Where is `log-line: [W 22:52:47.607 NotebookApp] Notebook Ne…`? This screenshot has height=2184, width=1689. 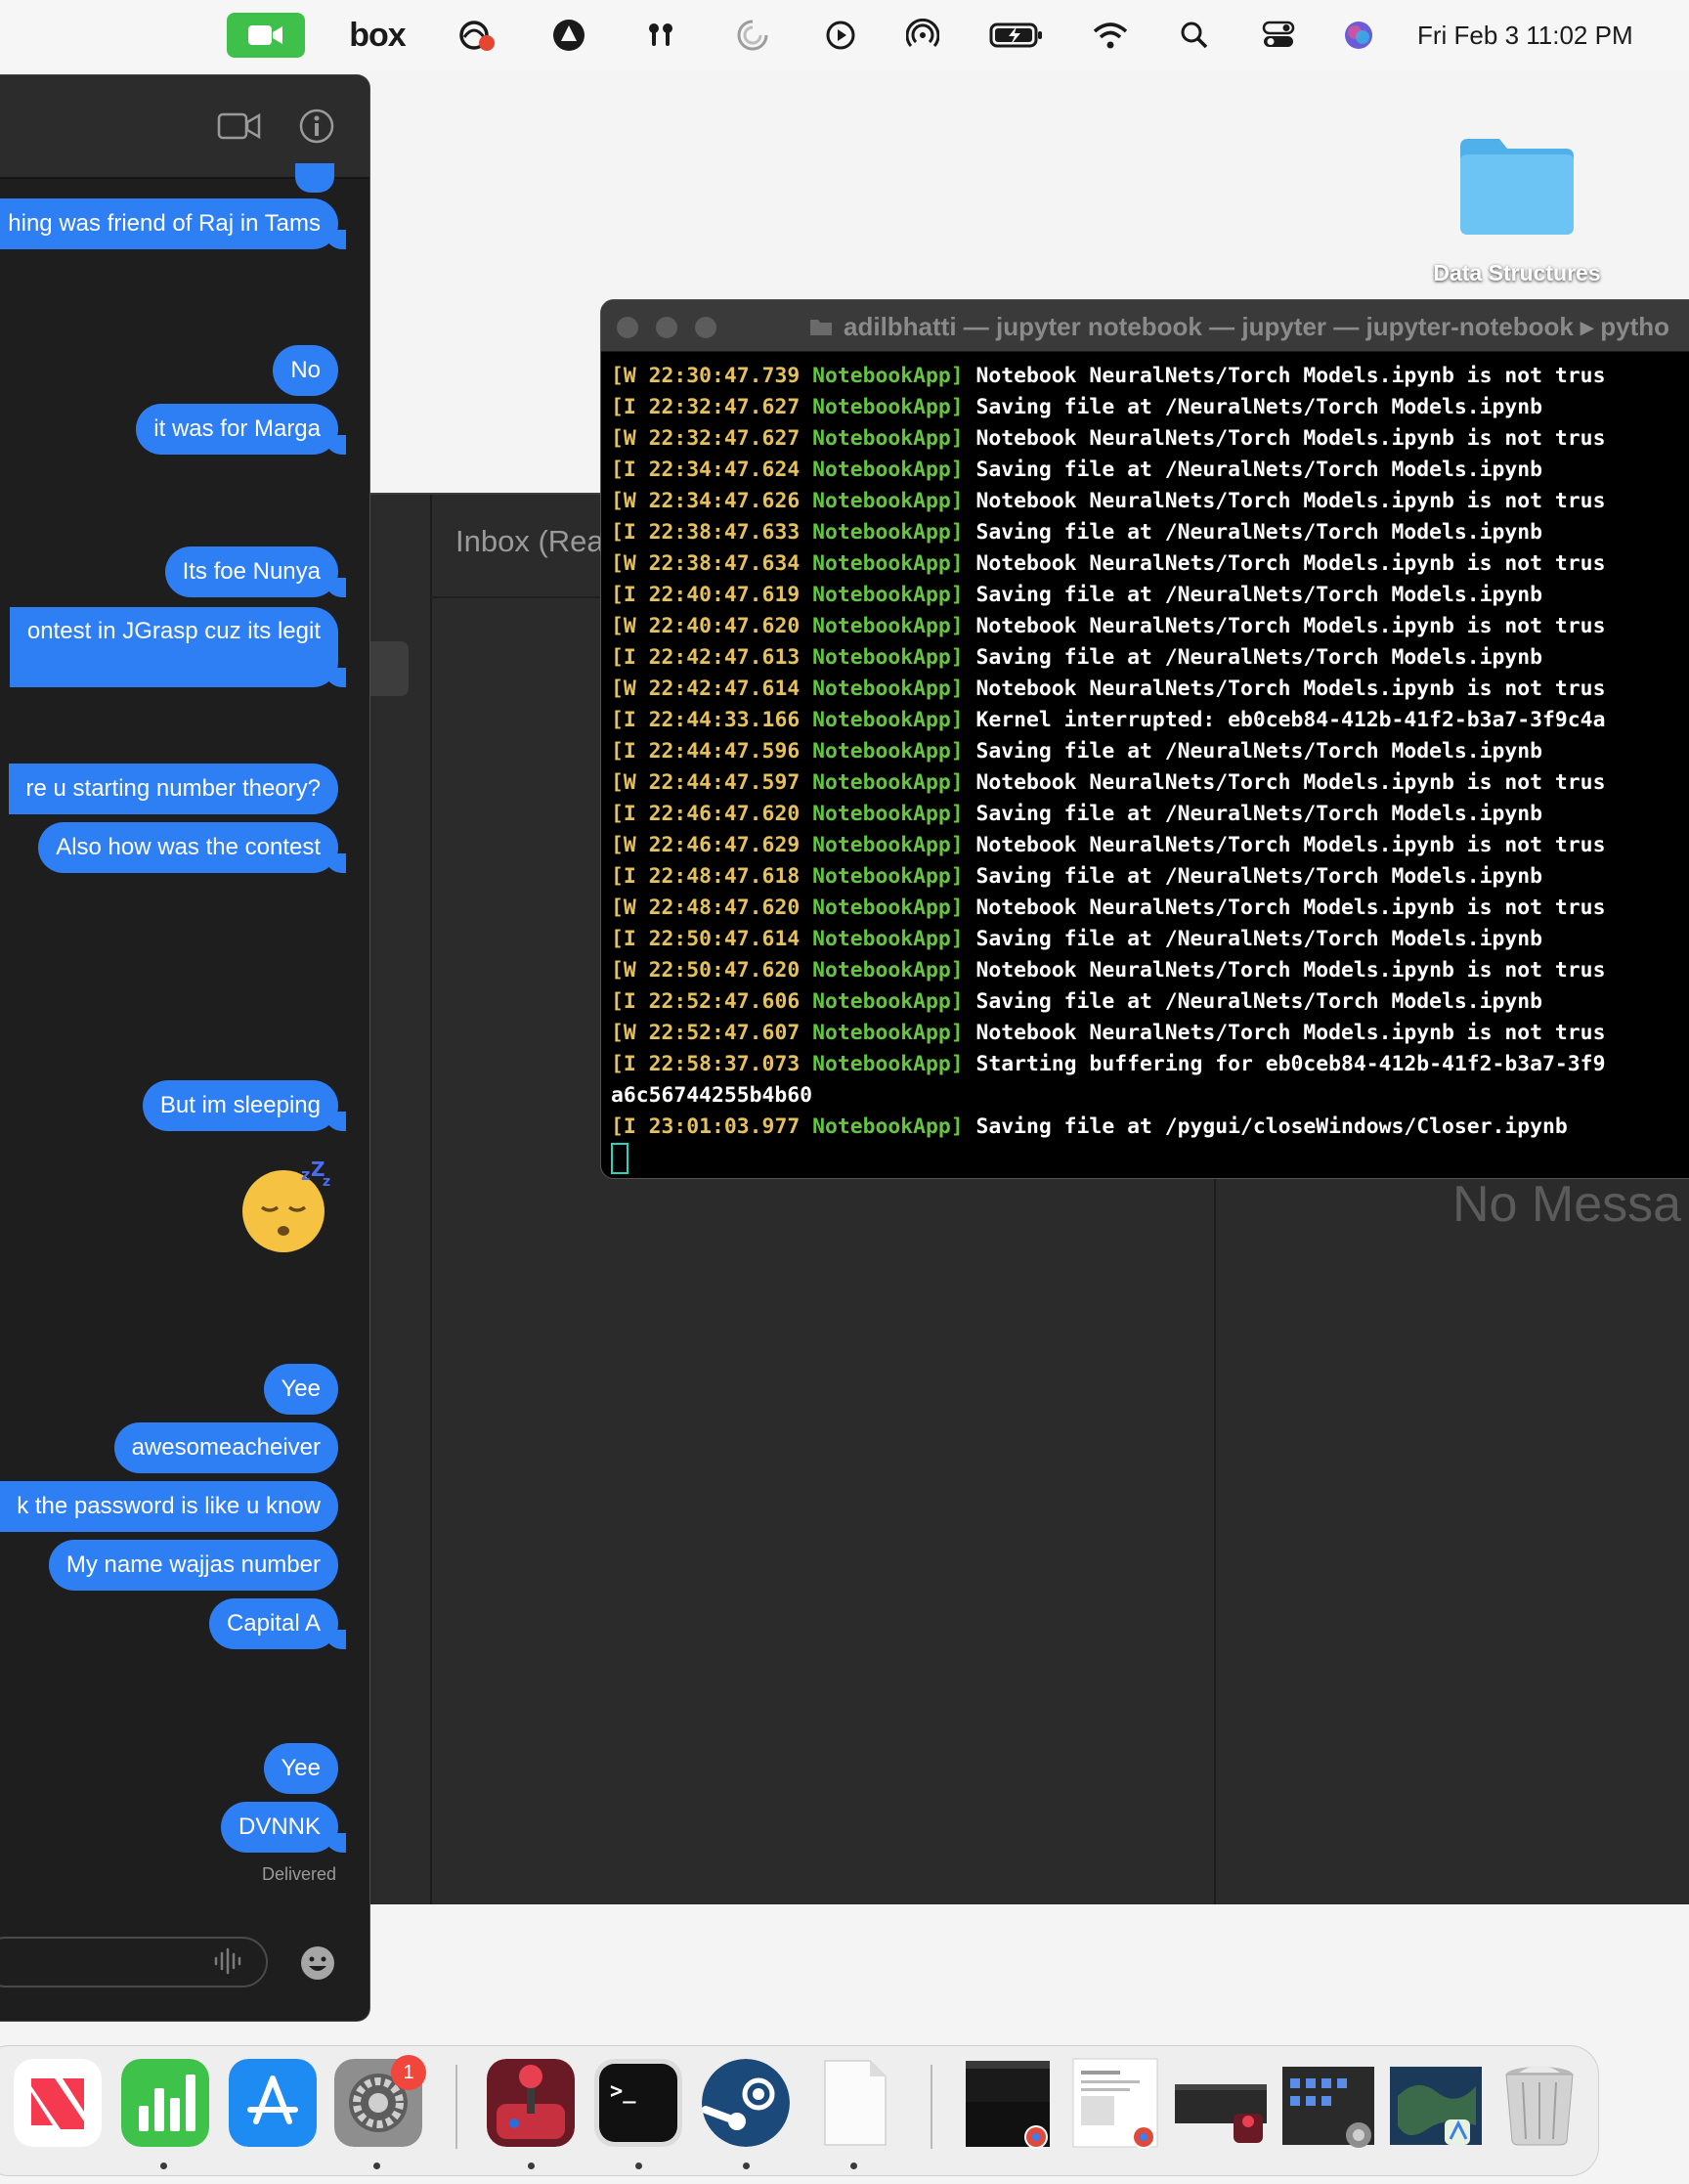
log-line: [W 22:52:47.607 NotebookApp] Notebook Ne… is located at coordinates (1150, 1033).